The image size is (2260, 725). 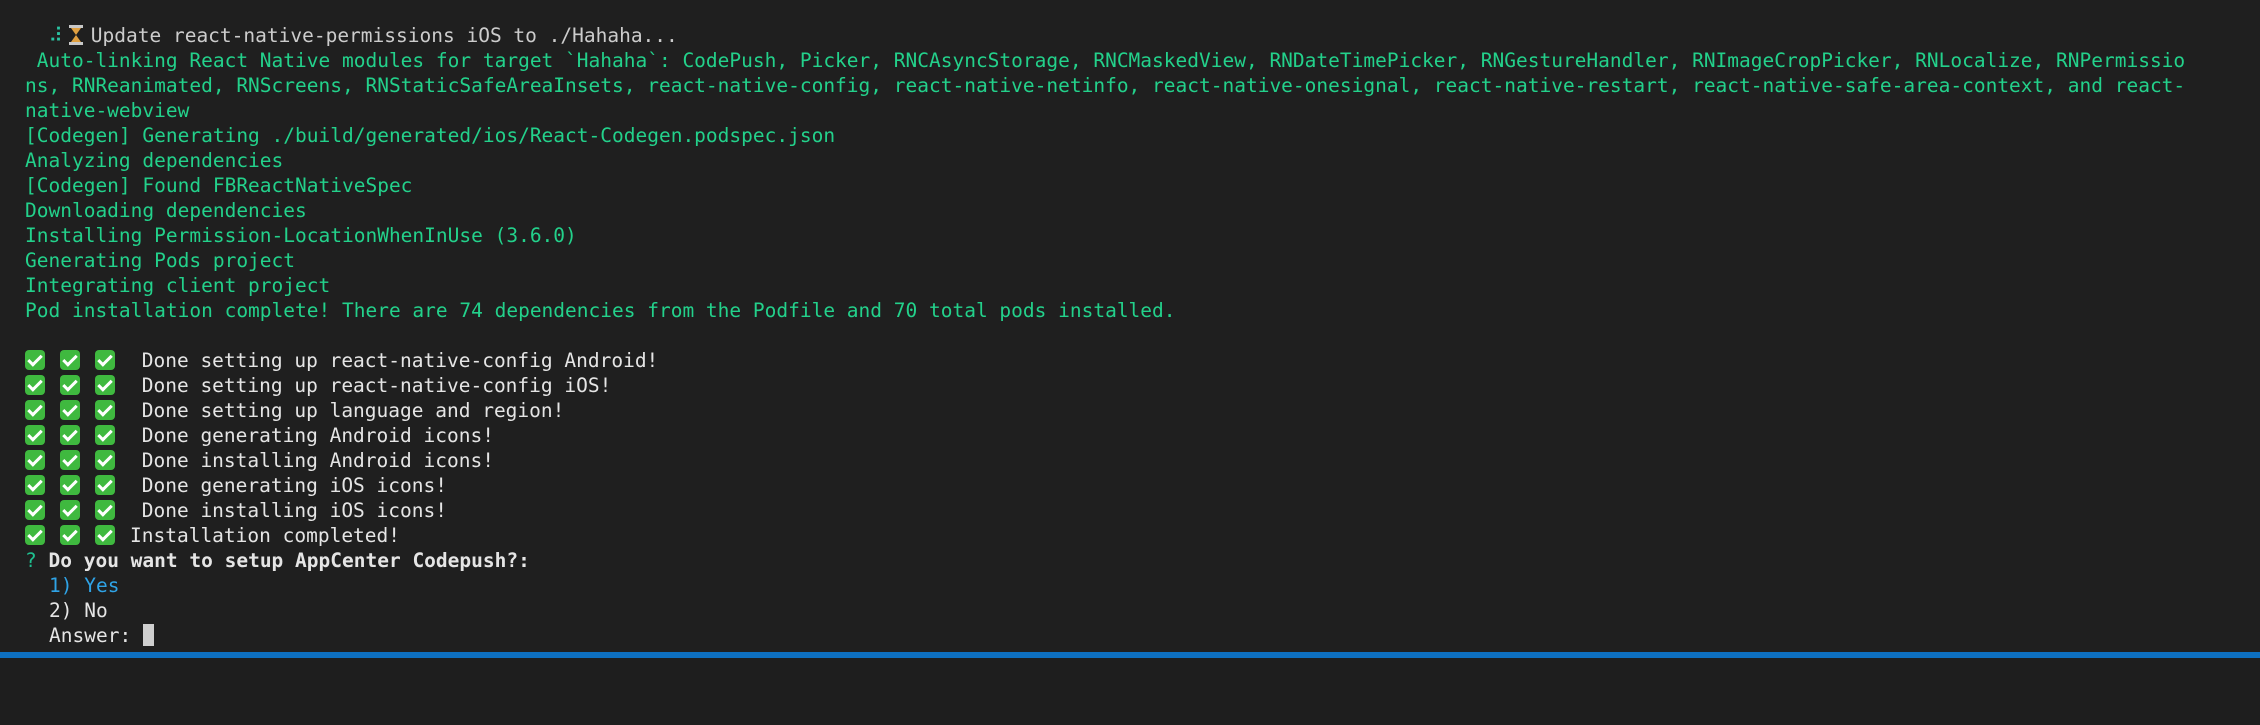 I want to click on done-step-line: Done setting up react-native-config iOS!, so click(x=318, y=385).